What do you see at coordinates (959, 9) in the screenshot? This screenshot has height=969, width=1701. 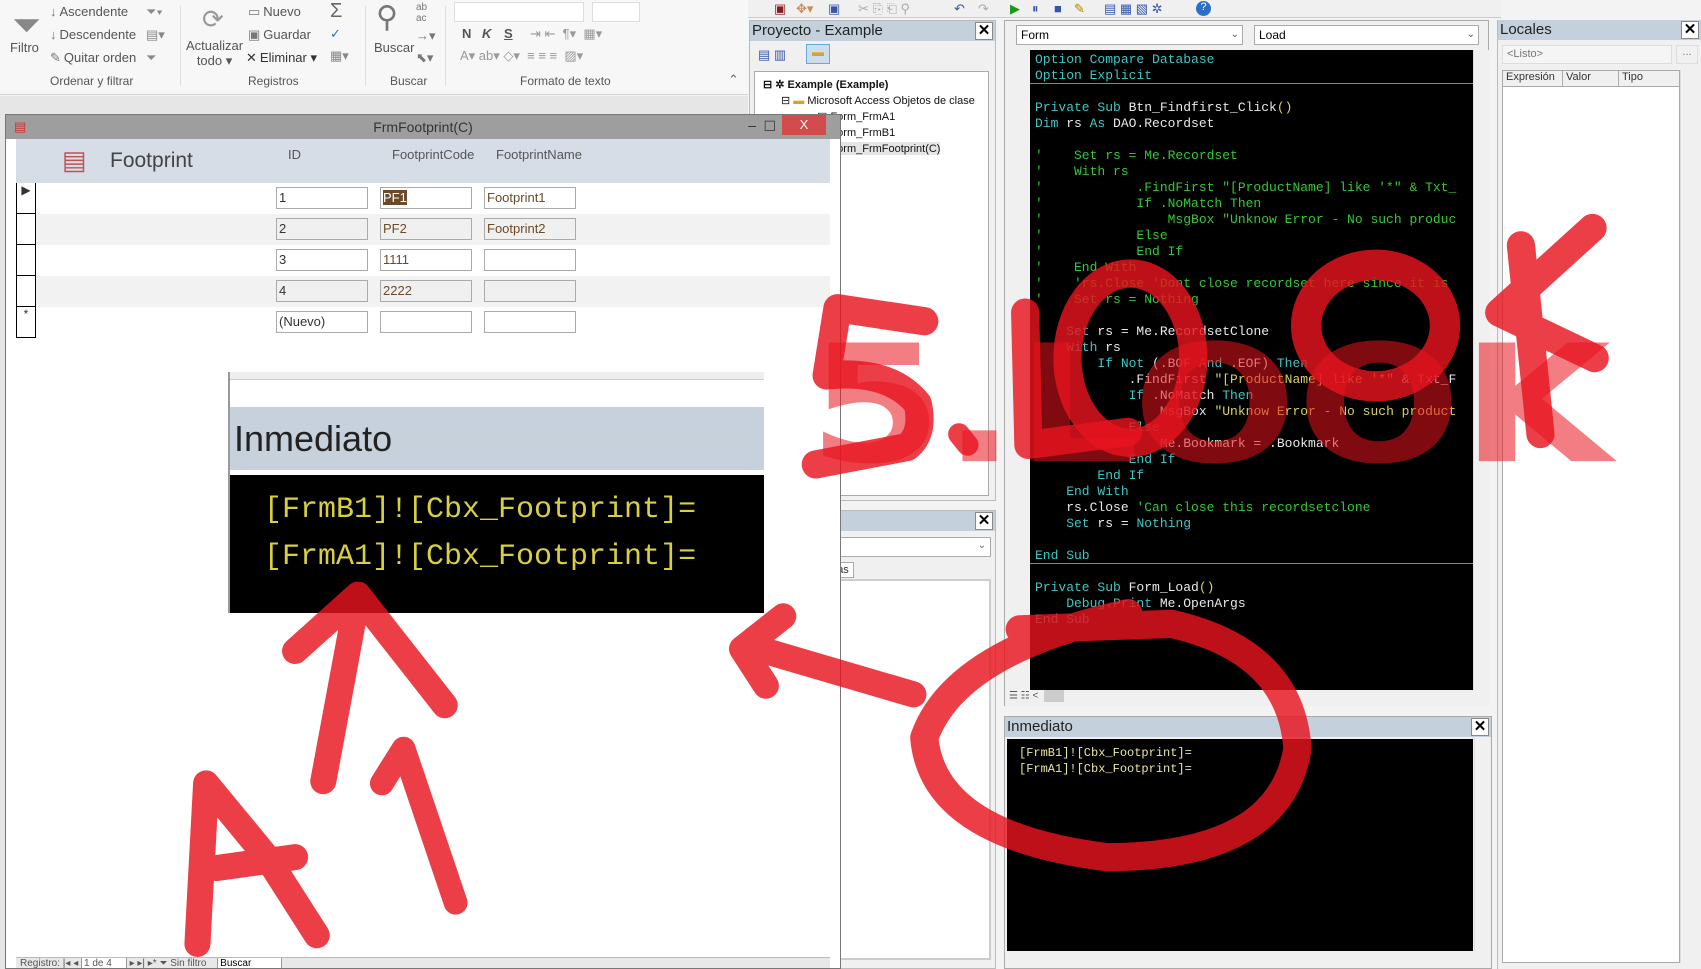 I see `undo-icon: ↶` at bounding box center [959, 9].